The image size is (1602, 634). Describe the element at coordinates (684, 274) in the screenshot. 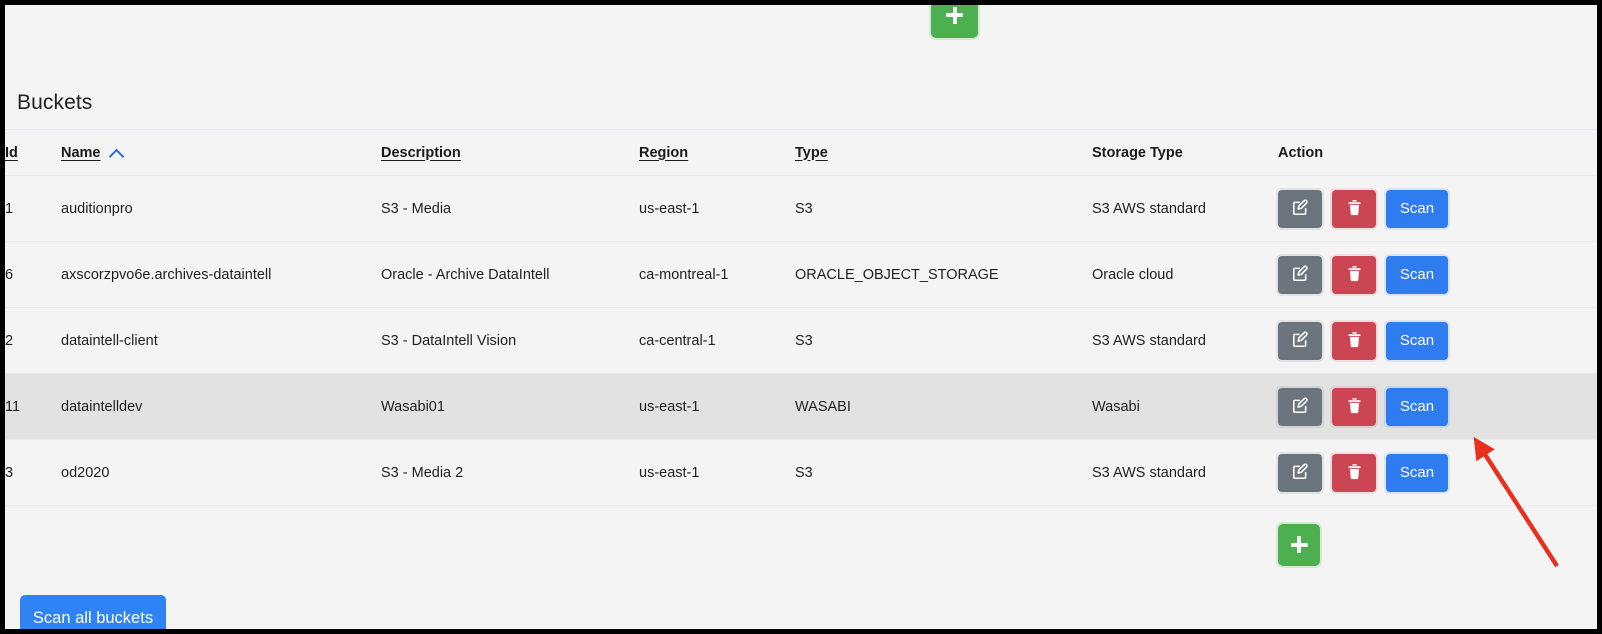

I see `bucket-region: ca-montreal-1` at that location.